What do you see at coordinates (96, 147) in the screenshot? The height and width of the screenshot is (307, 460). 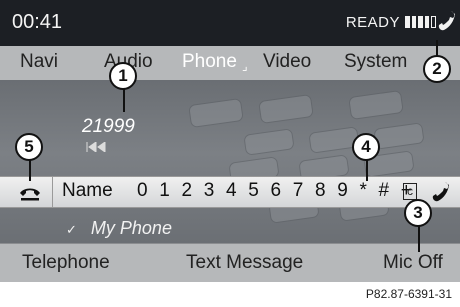 I see `previous-track-icon` at bounding box center [96, 147].